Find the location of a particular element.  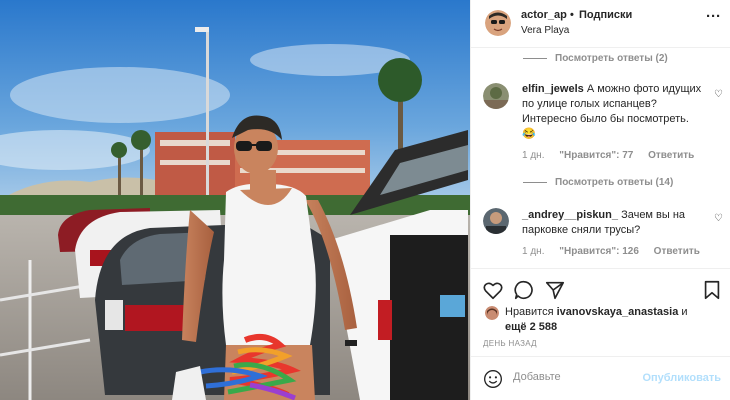

view-replies-link: Посмотреть ответы (14) is located at coordinates (598, 182).